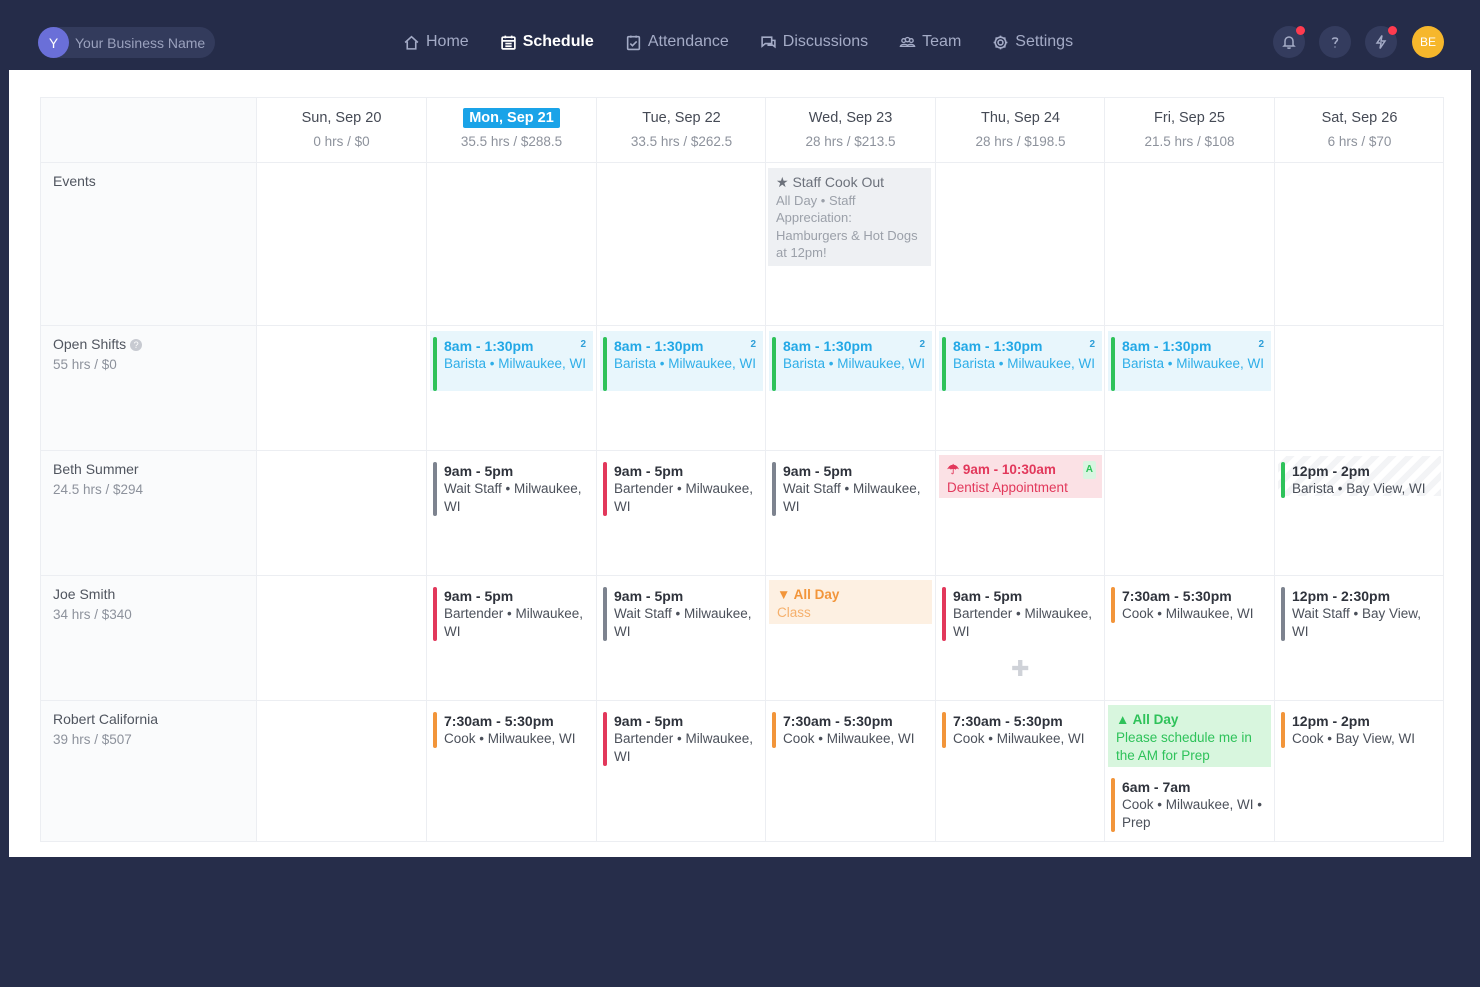 Image resolution: width=1480 pixels, height=987 pixels. Describe the element at coordinates (341, 129) in the screenshot. I see `day-header: Sun, Sep 20 0 hrs / $0` at that location.